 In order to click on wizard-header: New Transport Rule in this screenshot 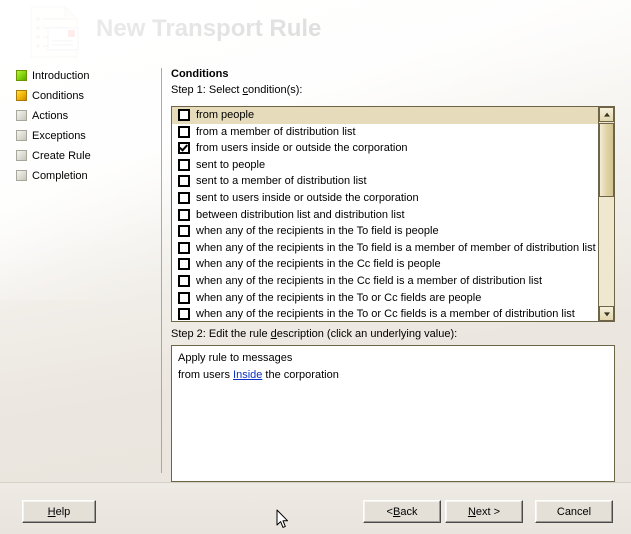, I will do `click(315, 32)`.